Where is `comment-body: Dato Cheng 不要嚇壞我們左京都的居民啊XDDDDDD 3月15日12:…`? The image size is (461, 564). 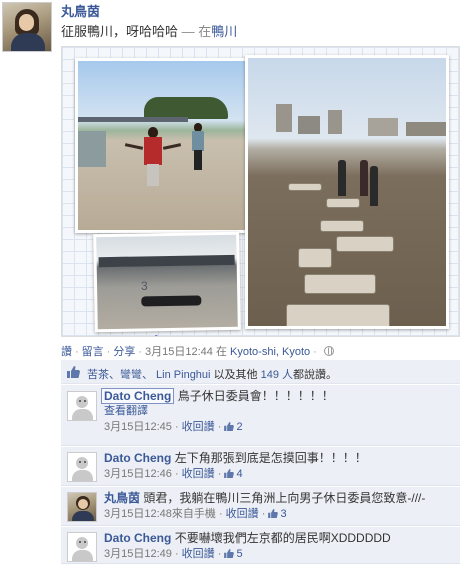
comment-body: Dato Cheng 不要嚇壞我們左京都的居民啊XDDDDDD 3月15日12:… is located at coordinates (279, 546).